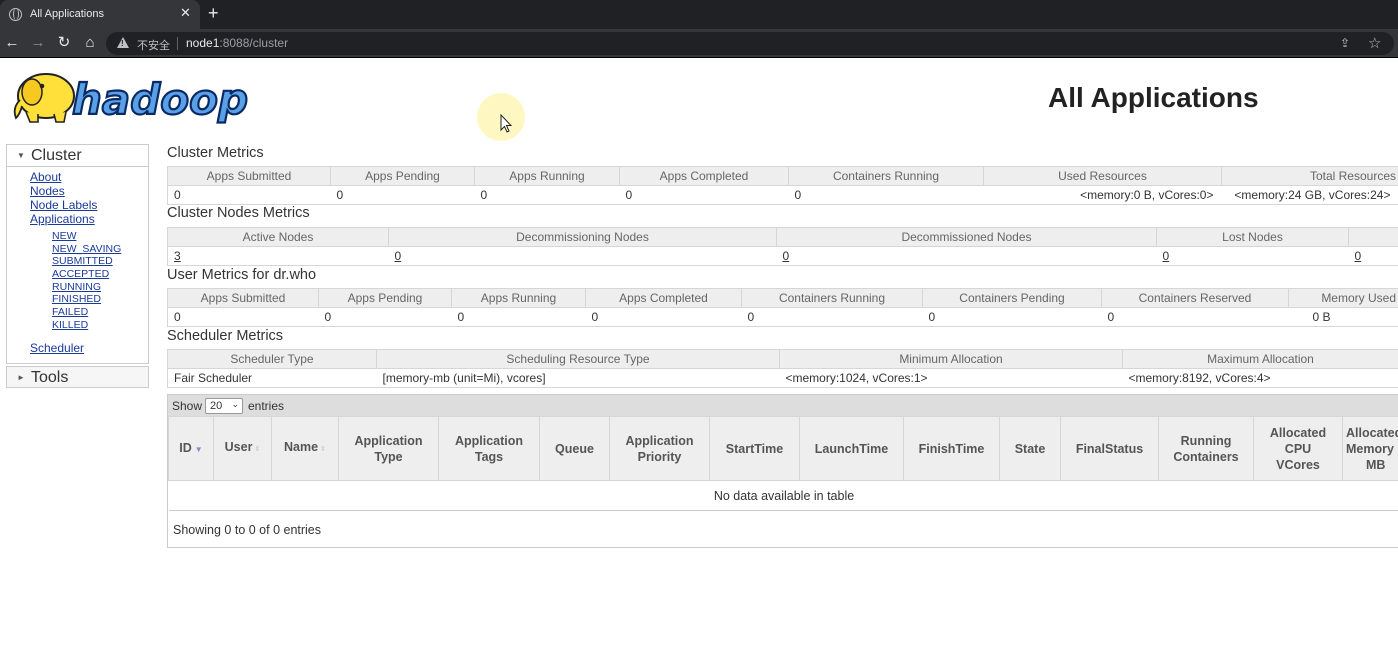 The height and width of the screenshot is (655, 1398). I want to click on address-bar: 不安全 node1:8088/cluster ⇪ ☆, so click(750, 43).